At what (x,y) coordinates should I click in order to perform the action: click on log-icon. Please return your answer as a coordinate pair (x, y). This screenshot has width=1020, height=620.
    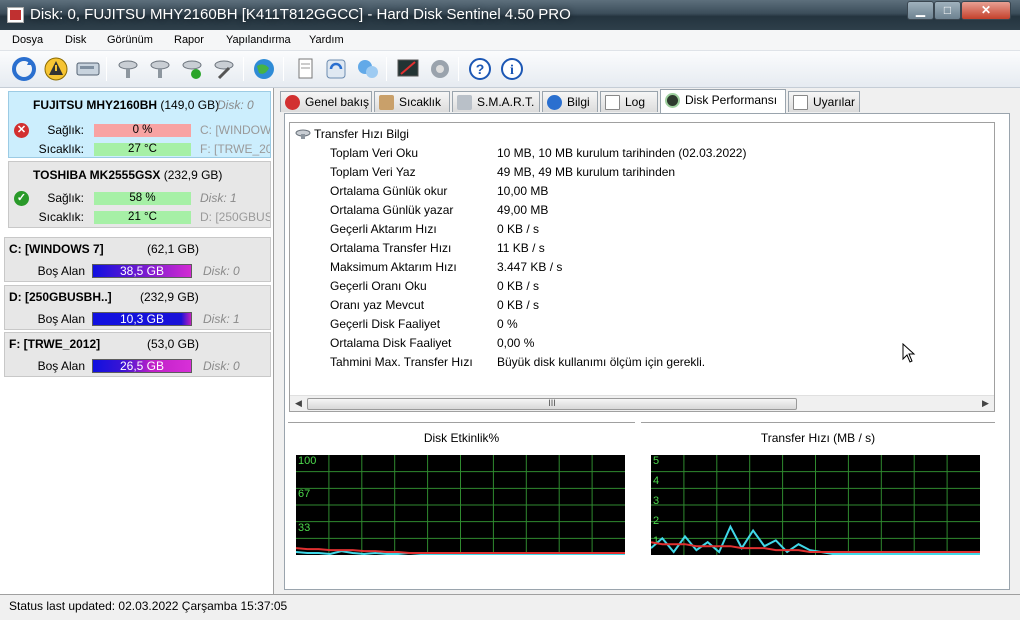
    Looking at the image, I should click on (612, 102).